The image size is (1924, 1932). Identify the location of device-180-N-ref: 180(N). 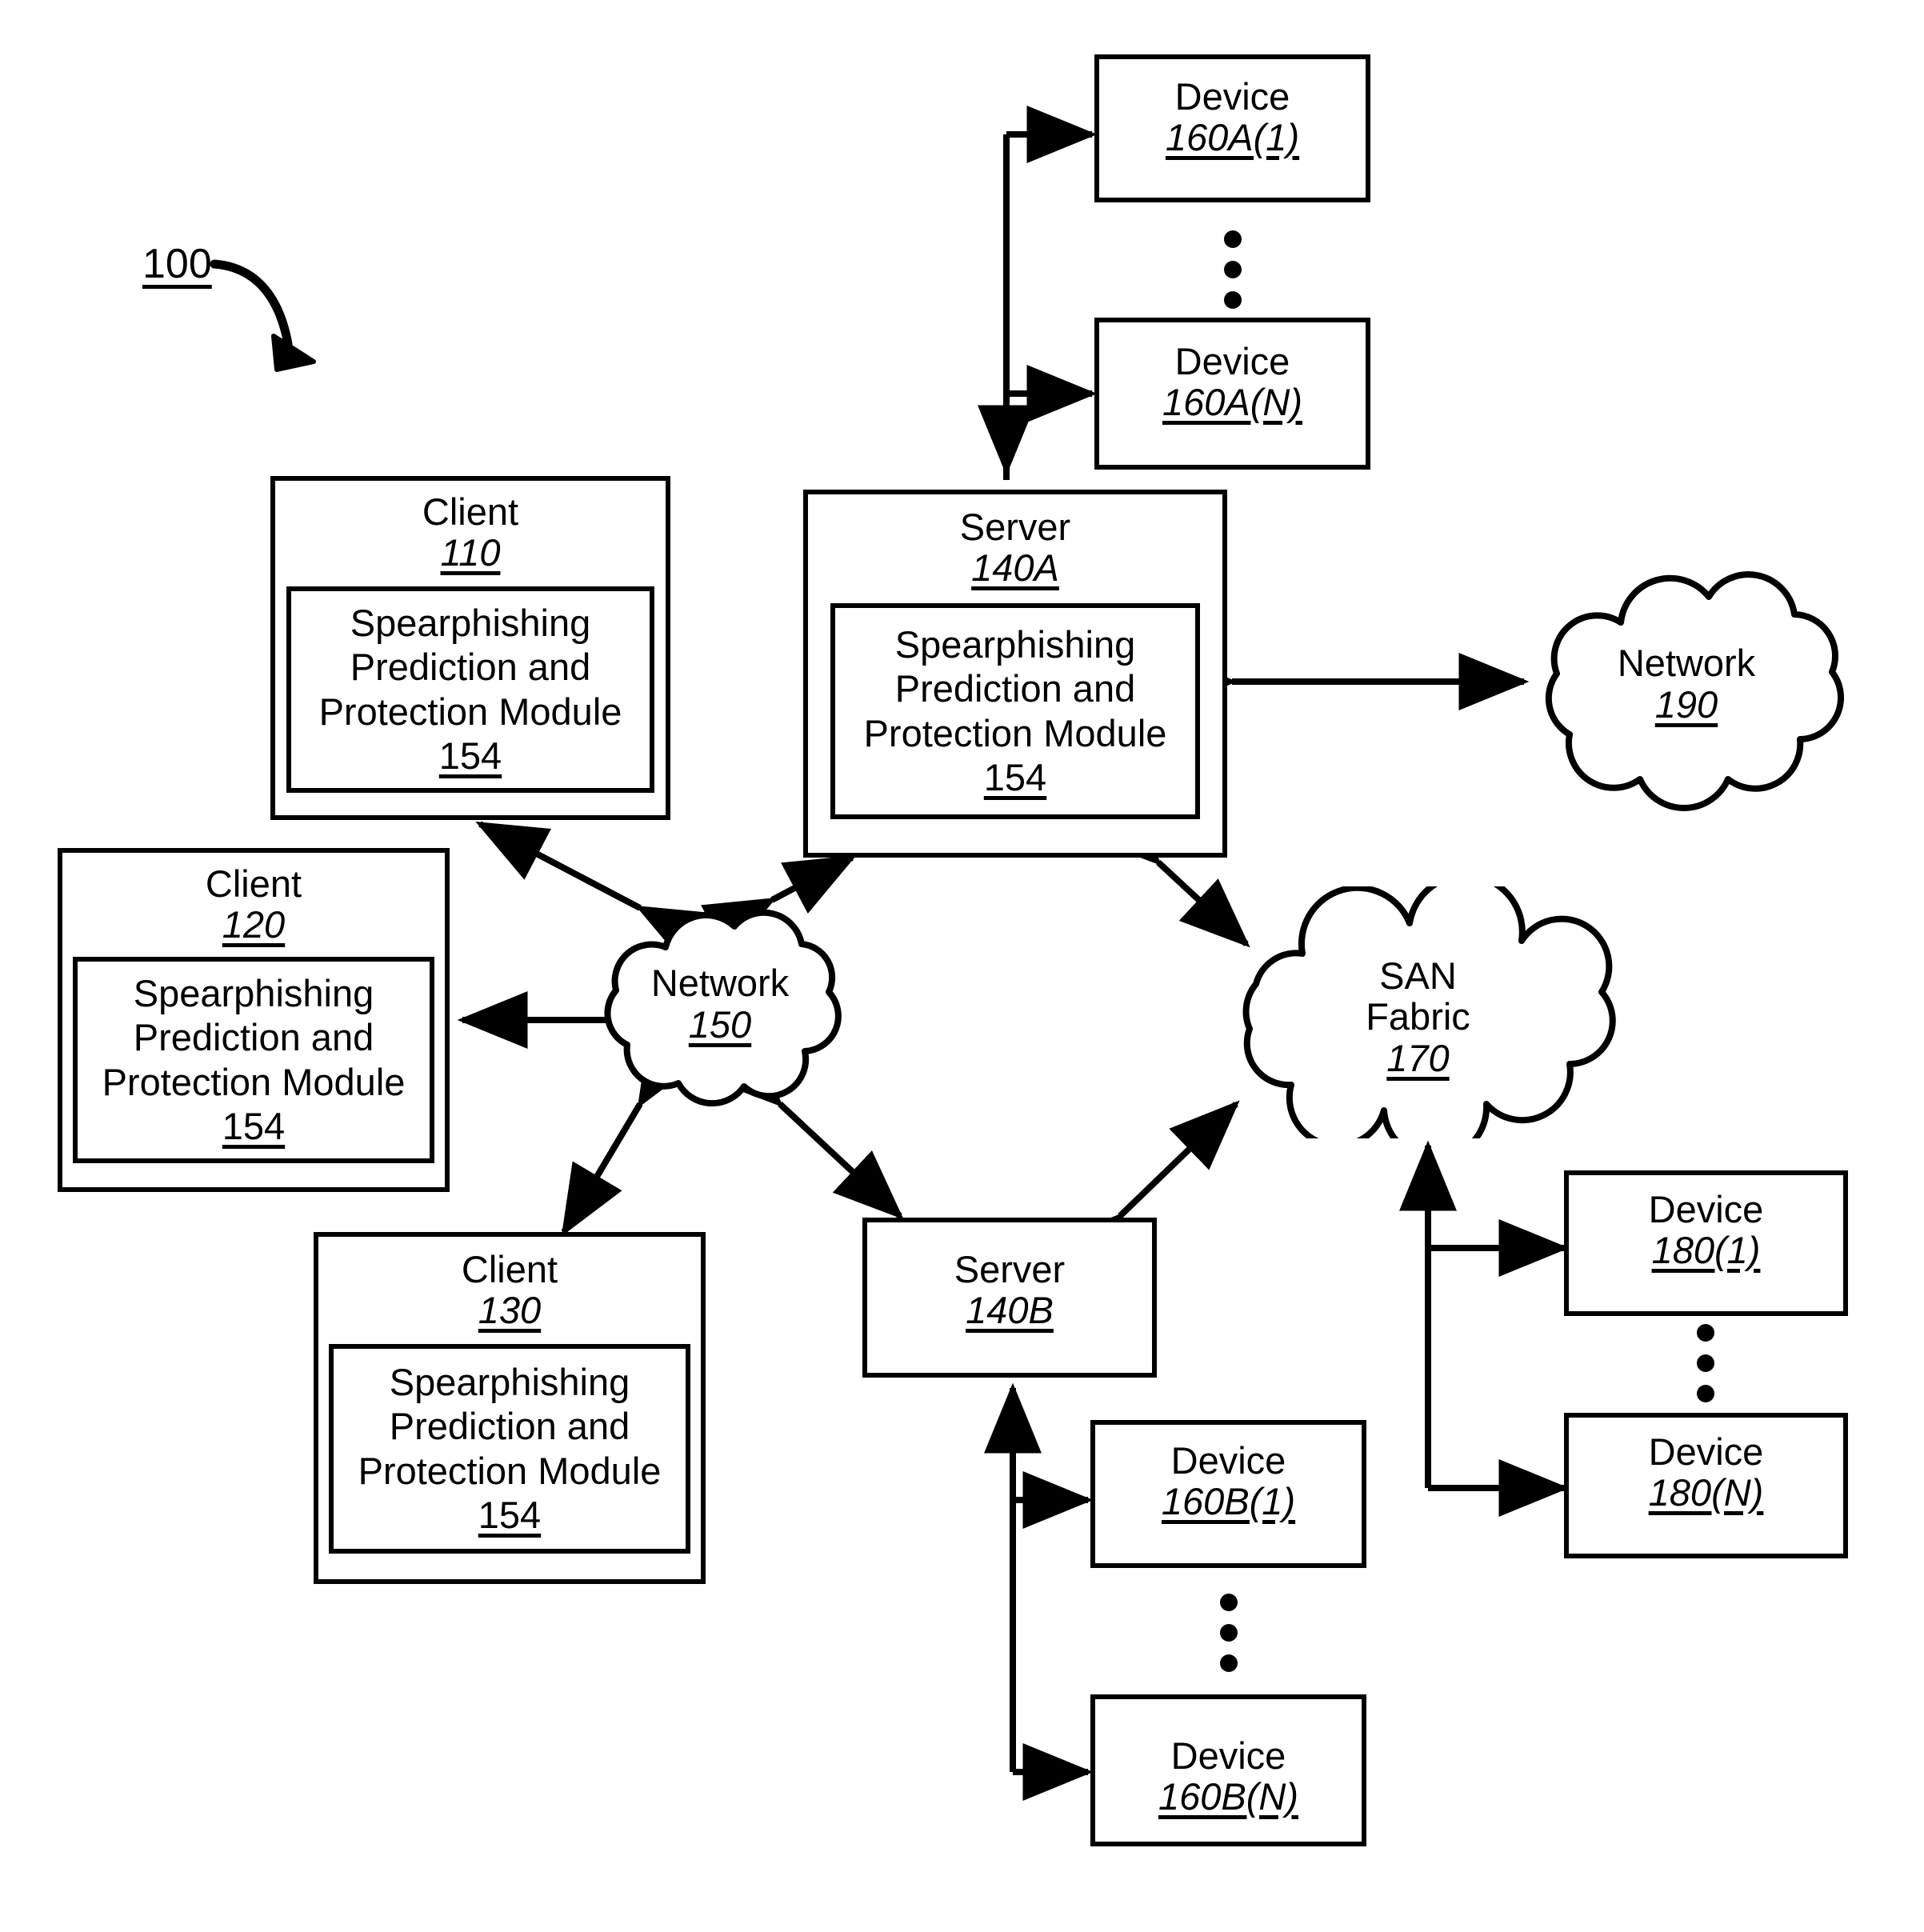
(1706, 1492).